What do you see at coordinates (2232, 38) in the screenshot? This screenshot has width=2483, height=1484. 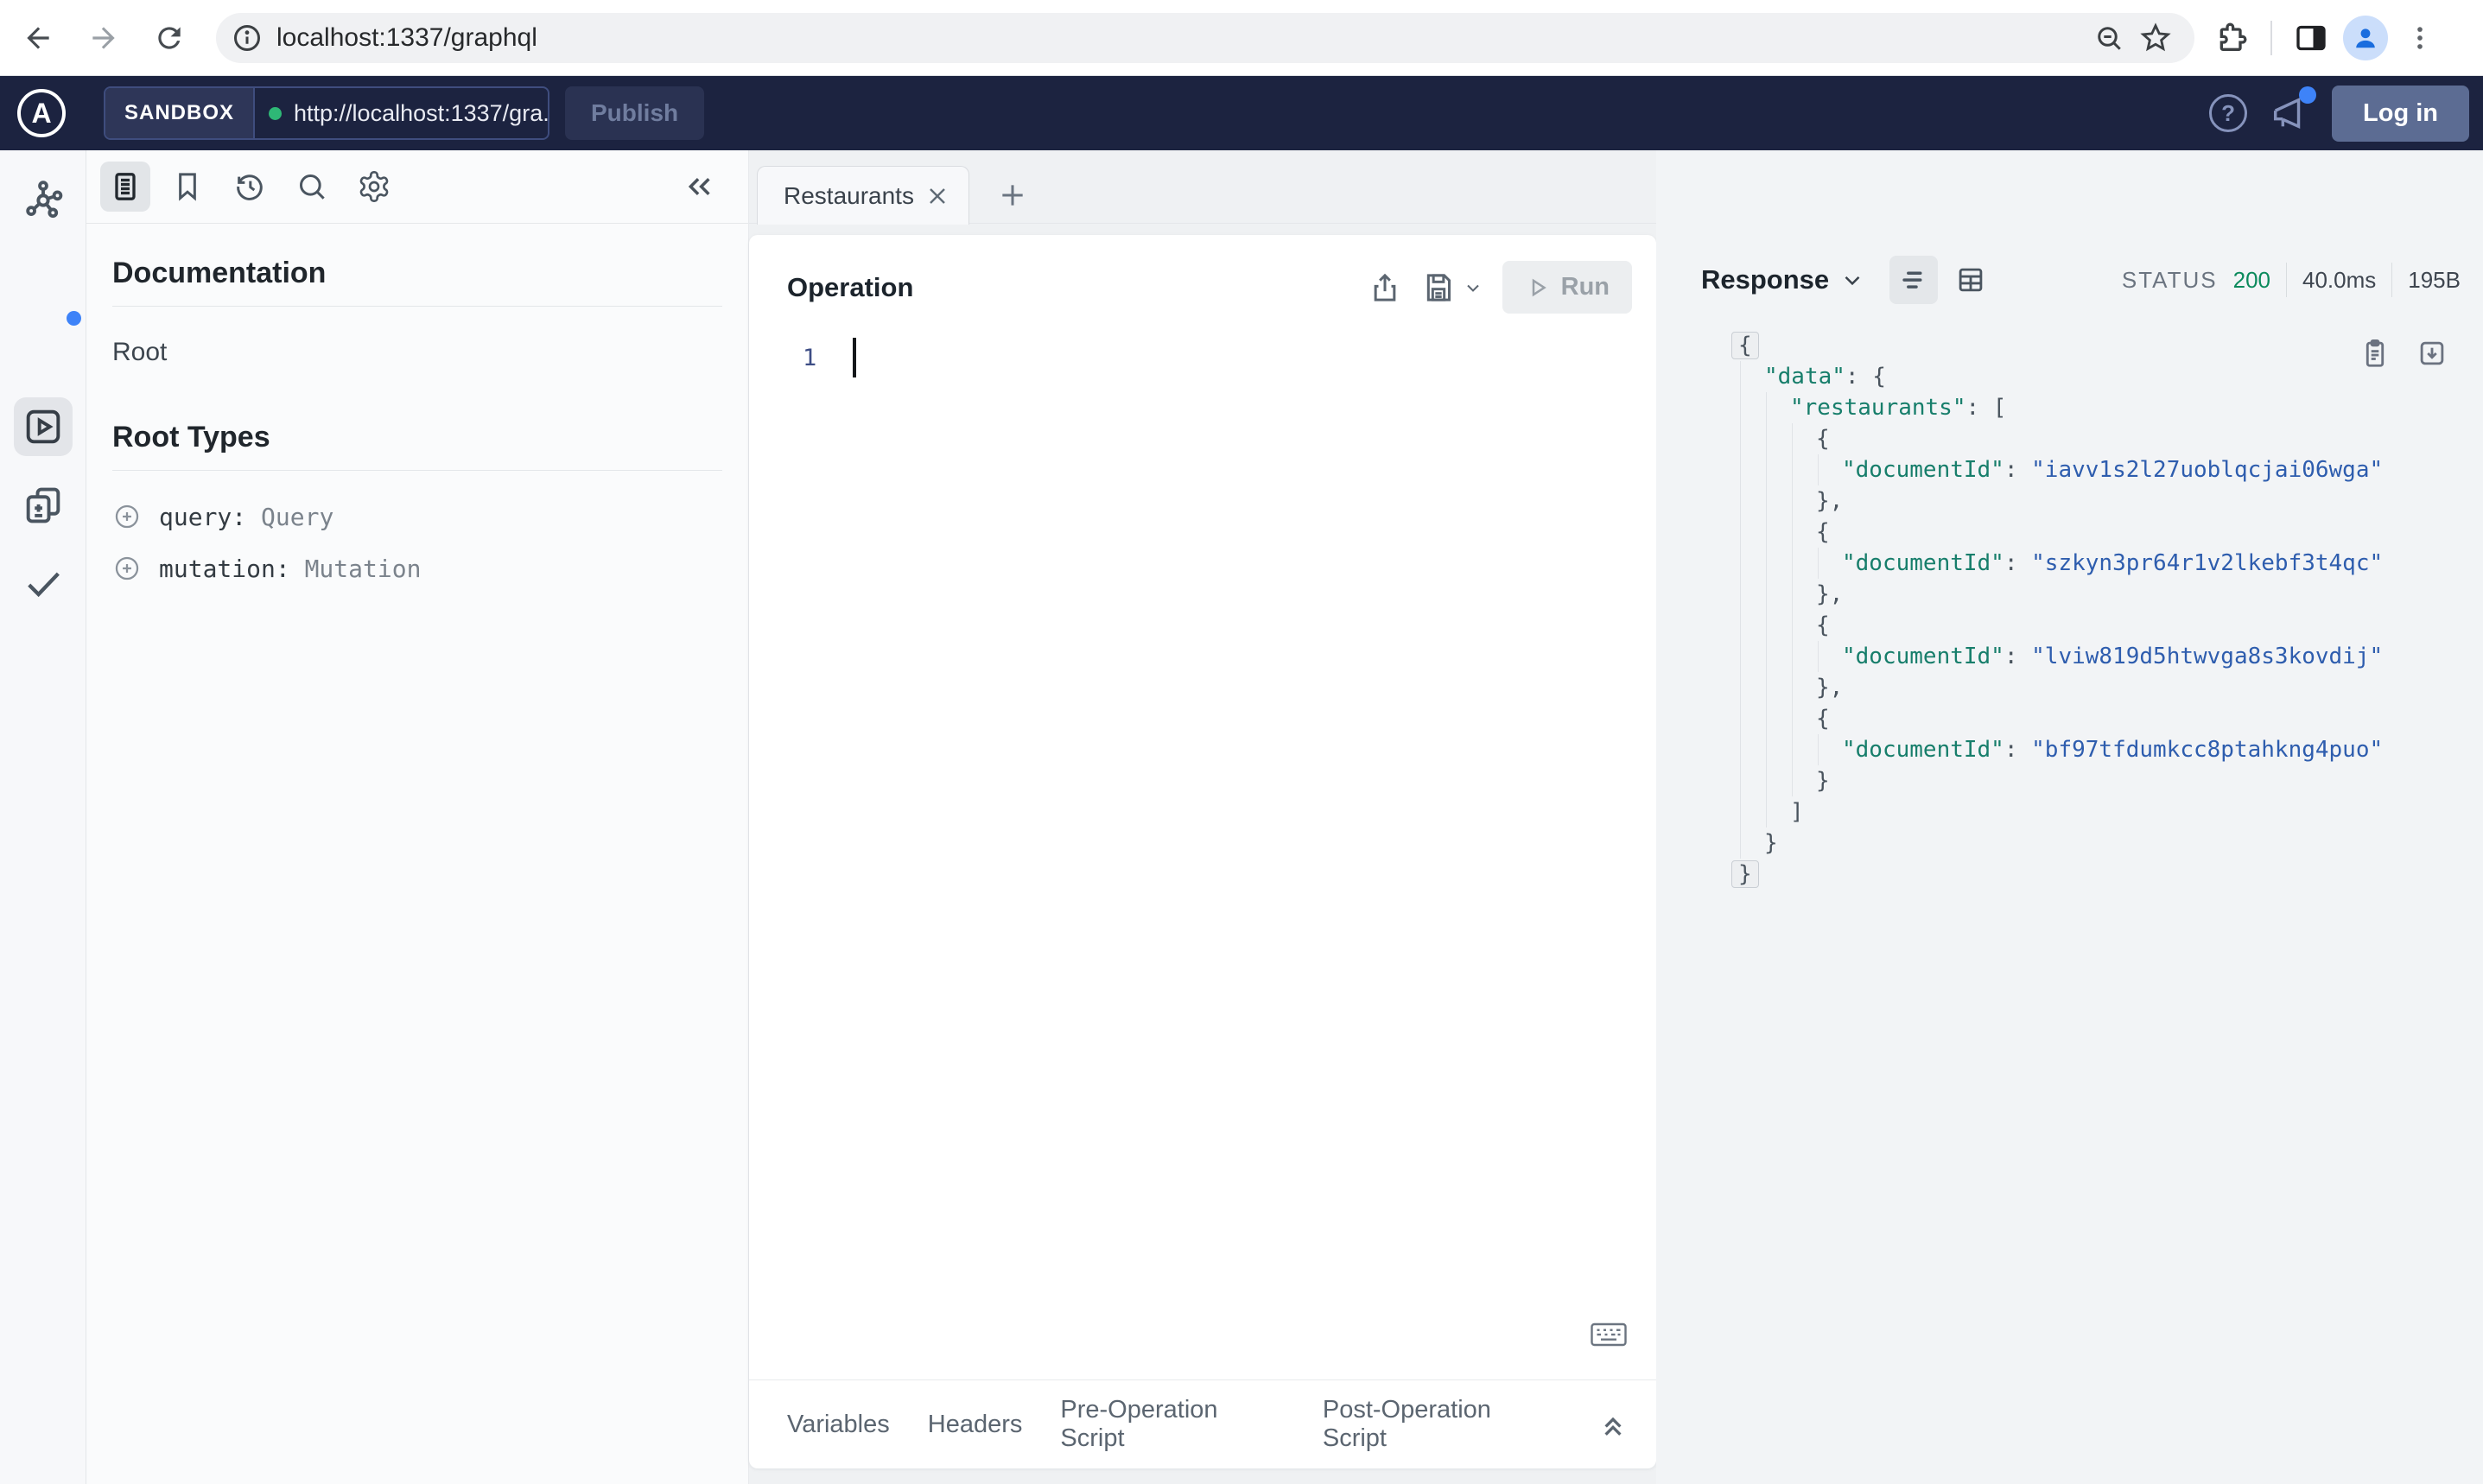 I see `extensions-icon` at bounding box center [2232, 38].